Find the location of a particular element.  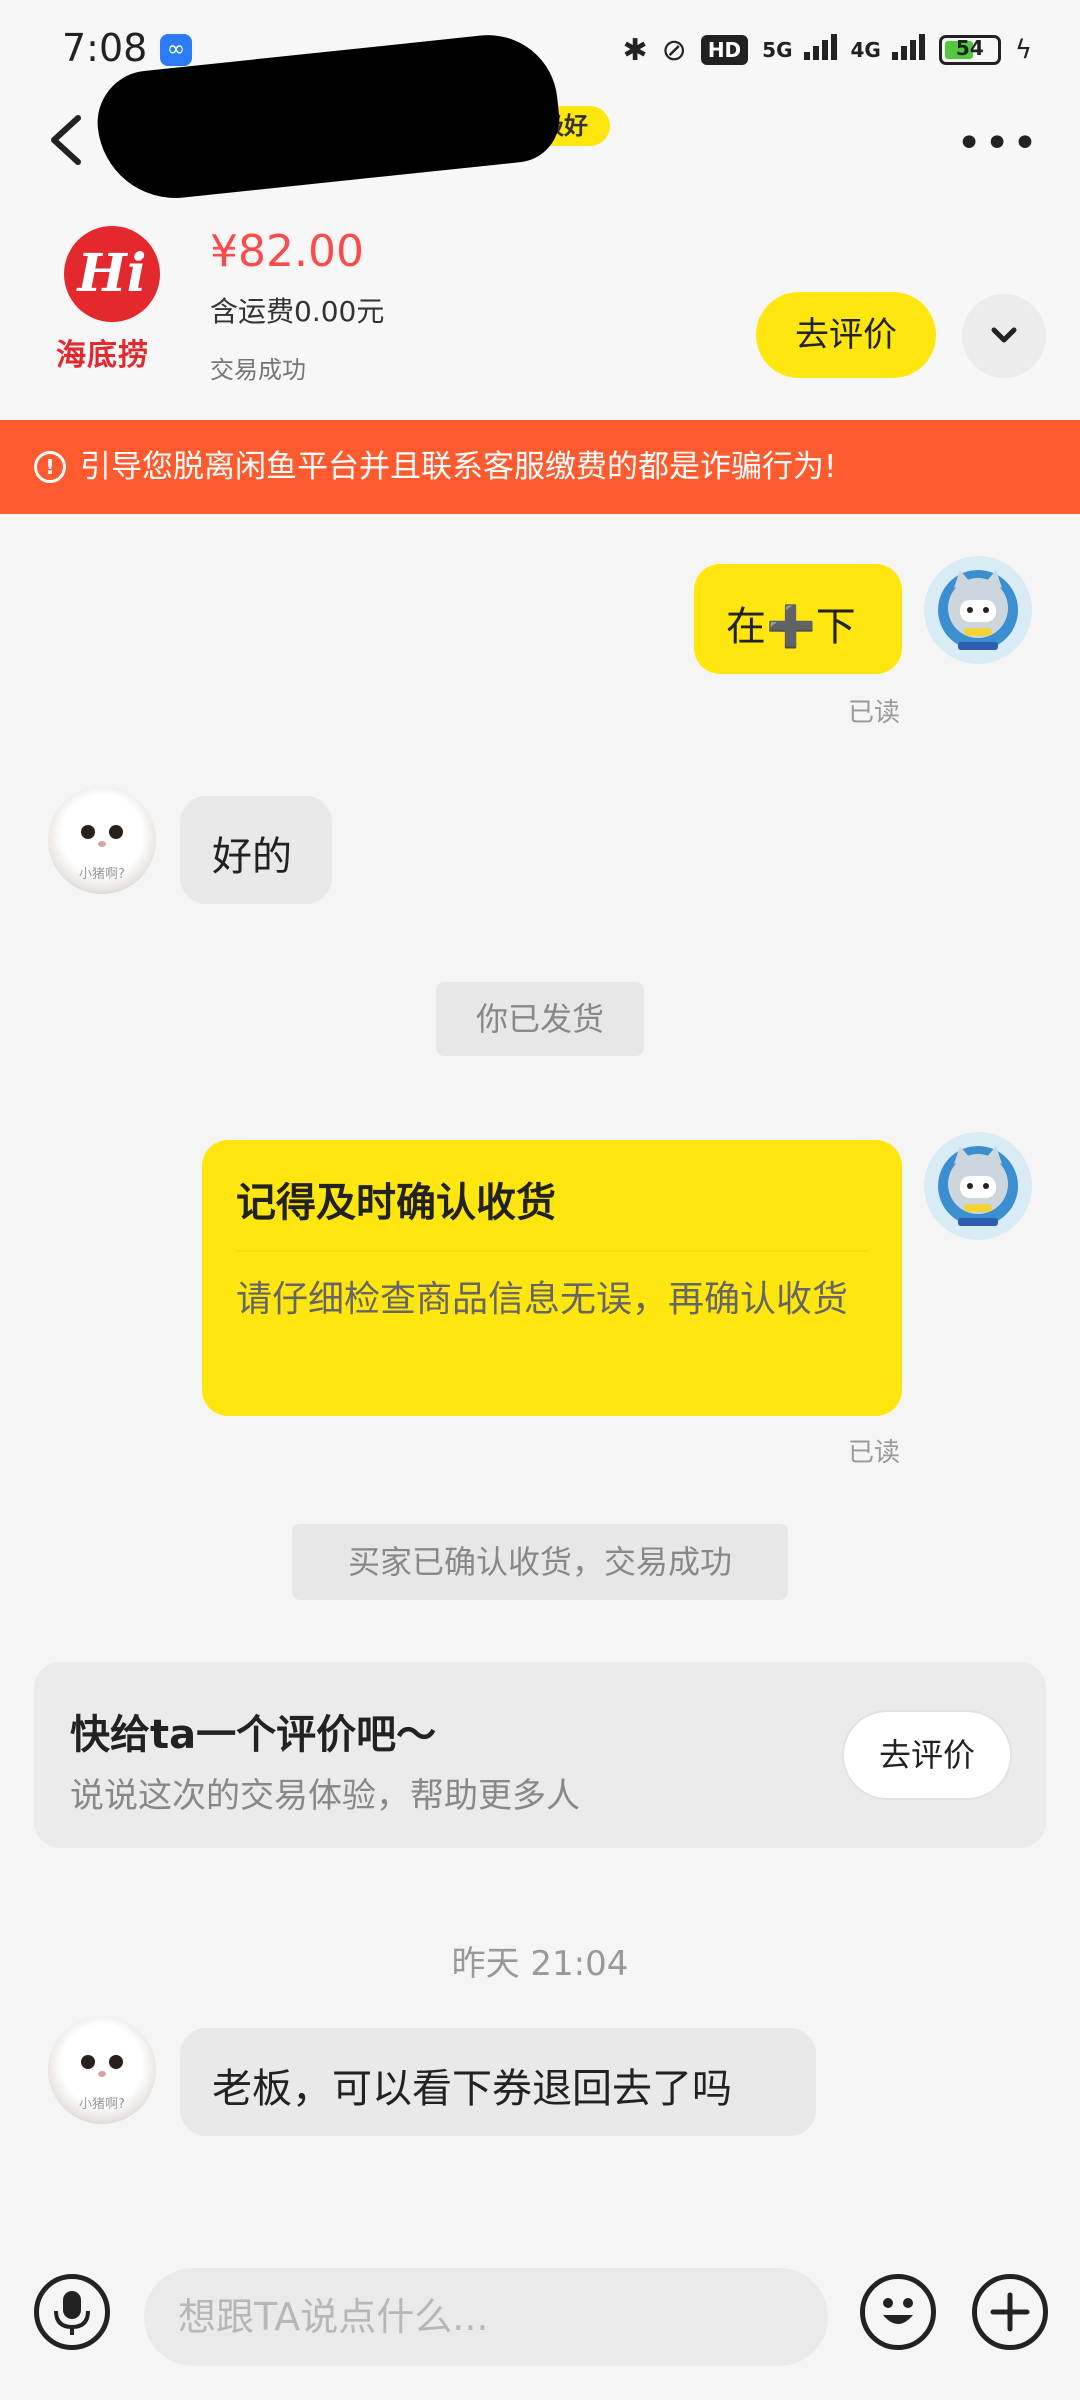

product-price: ¥82.00 is located at coordinates (287, 251).